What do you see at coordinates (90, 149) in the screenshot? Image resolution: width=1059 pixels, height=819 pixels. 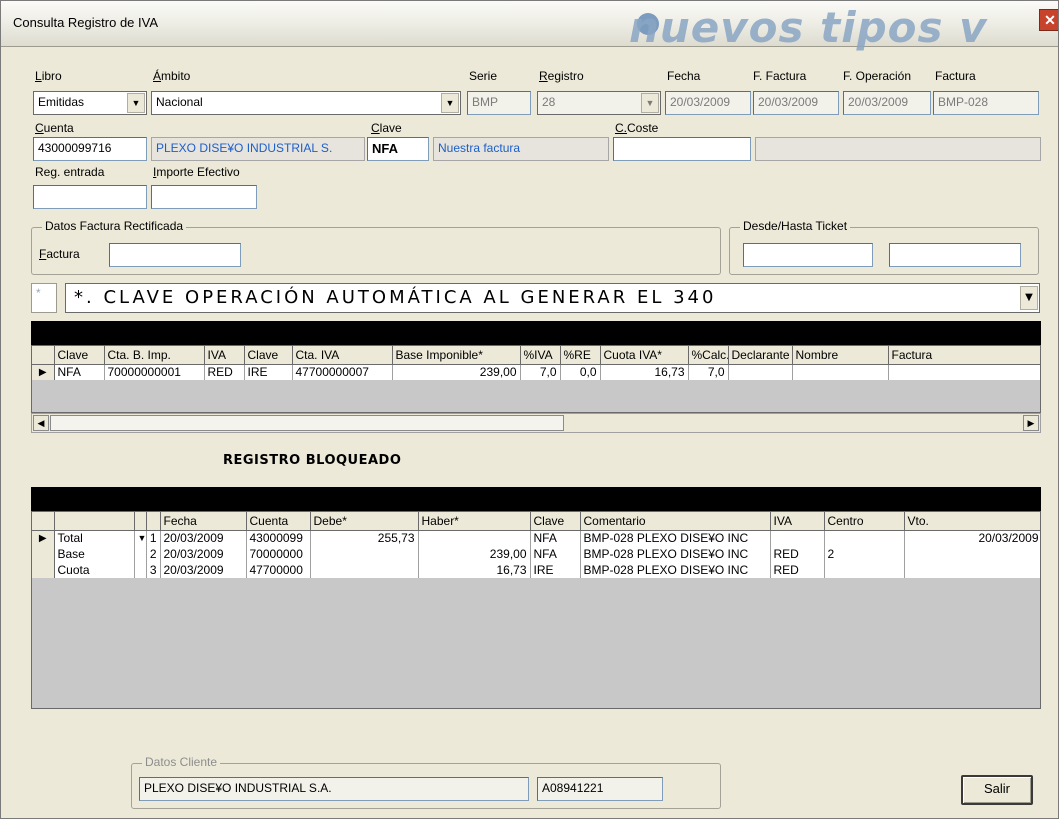 I see `cuenta-field: 43000099716` at bounding box center [90, 149].